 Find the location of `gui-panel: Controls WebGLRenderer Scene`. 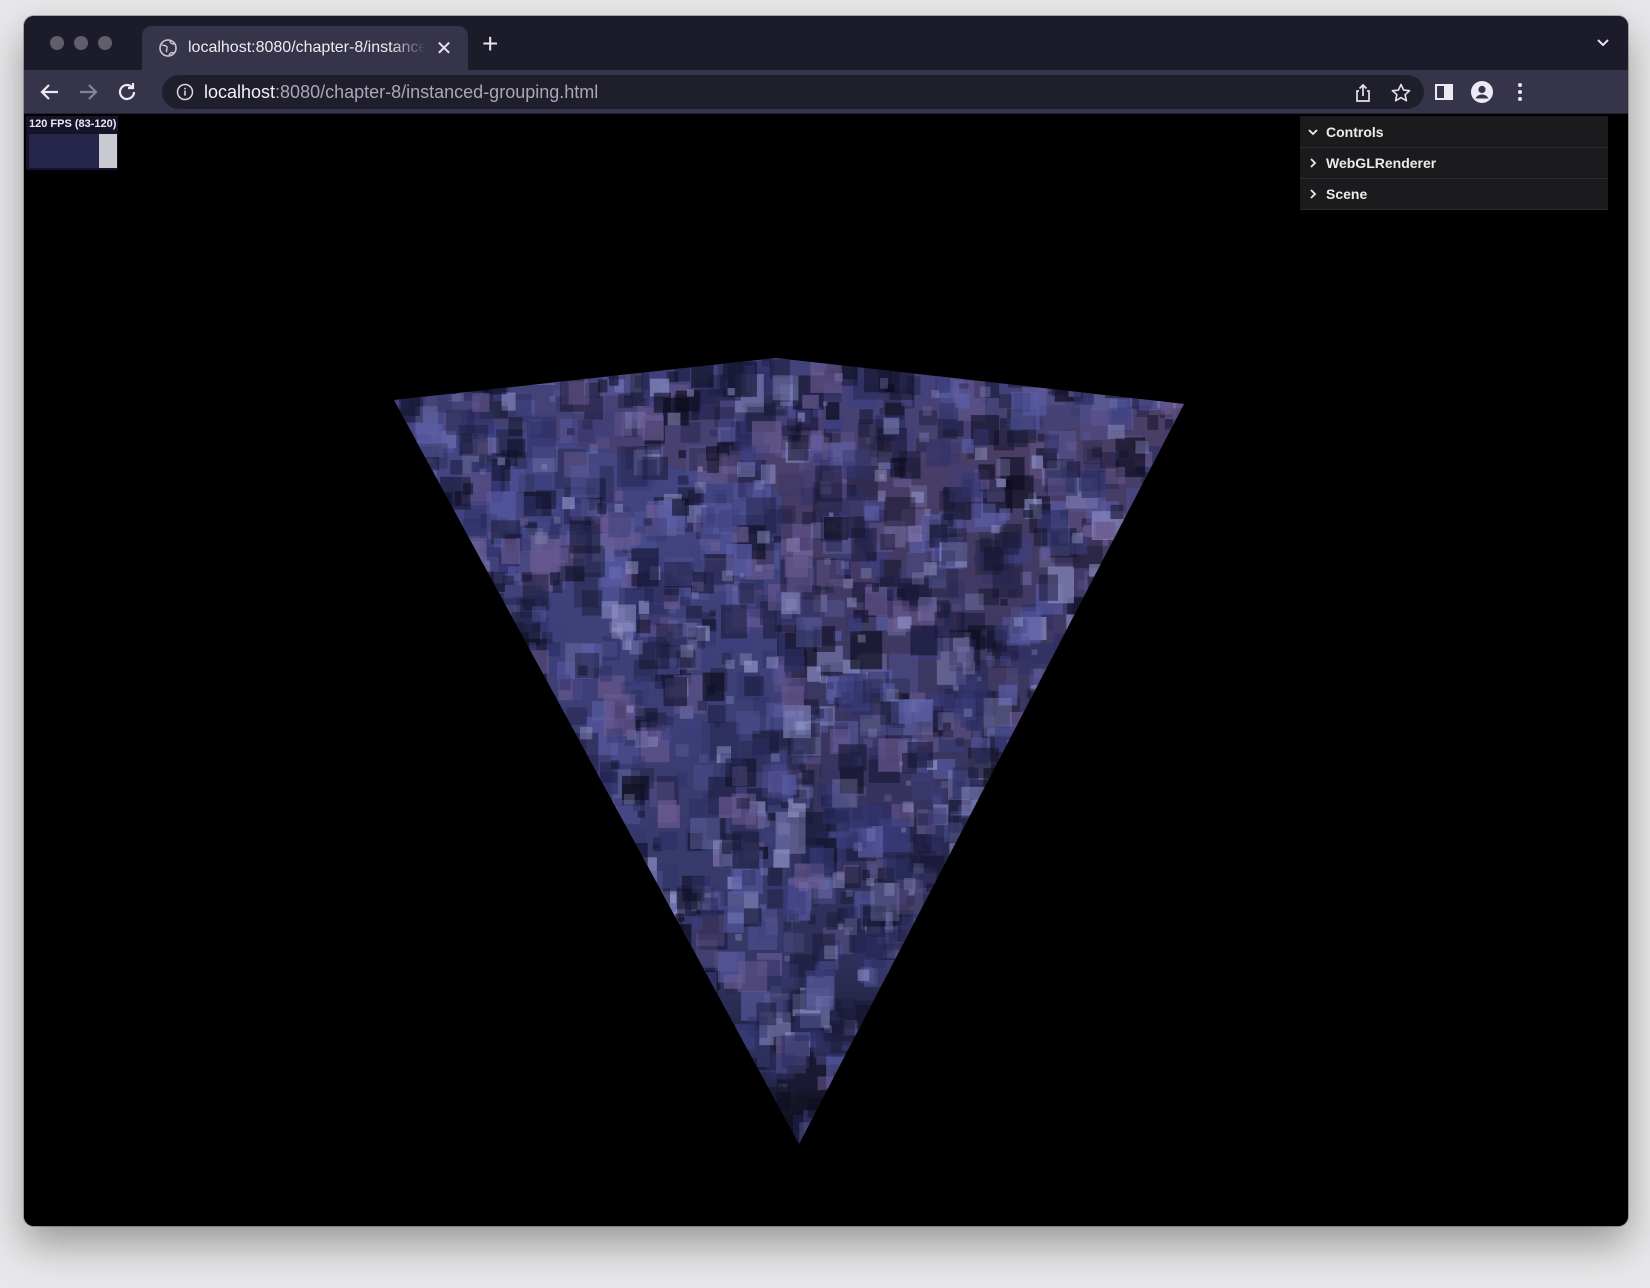

gui-panel: Controls WebGLRenderer Scene is located at coordinates (1454, 163).